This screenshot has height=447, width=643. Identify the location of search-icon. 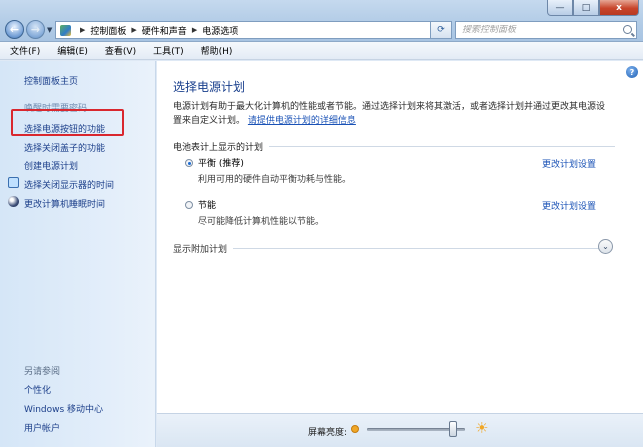
(627, 29).